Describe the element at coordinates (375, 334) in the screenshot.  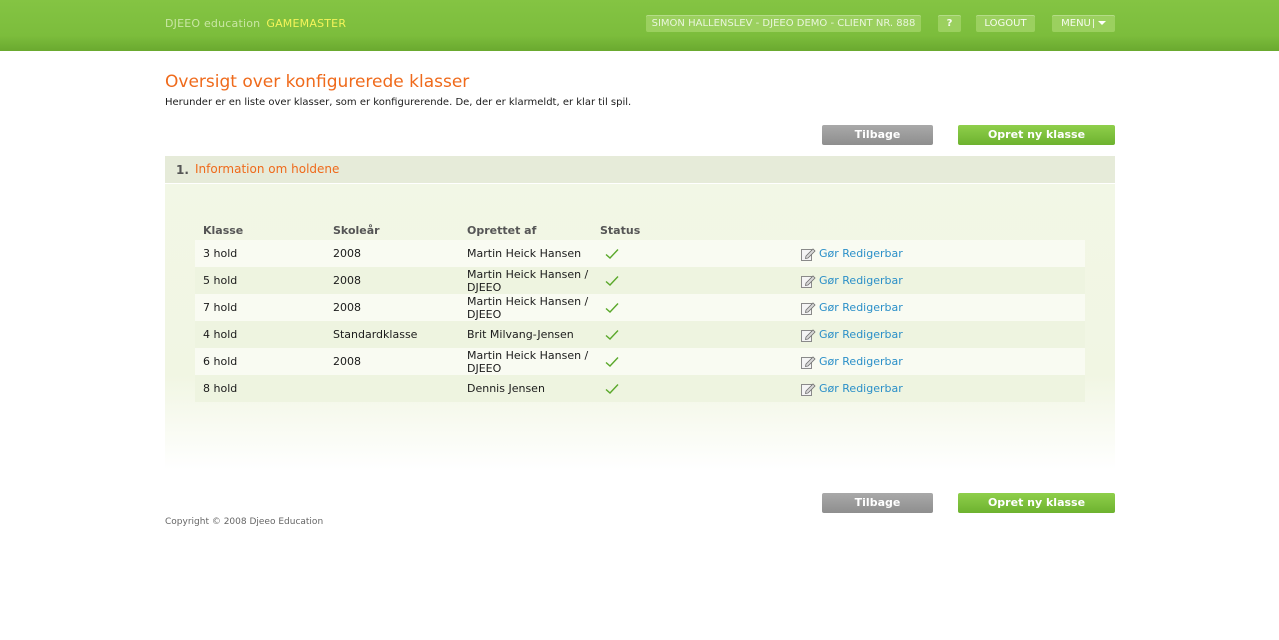
I see `cell-skoleaar: Standardklasse` at that location.